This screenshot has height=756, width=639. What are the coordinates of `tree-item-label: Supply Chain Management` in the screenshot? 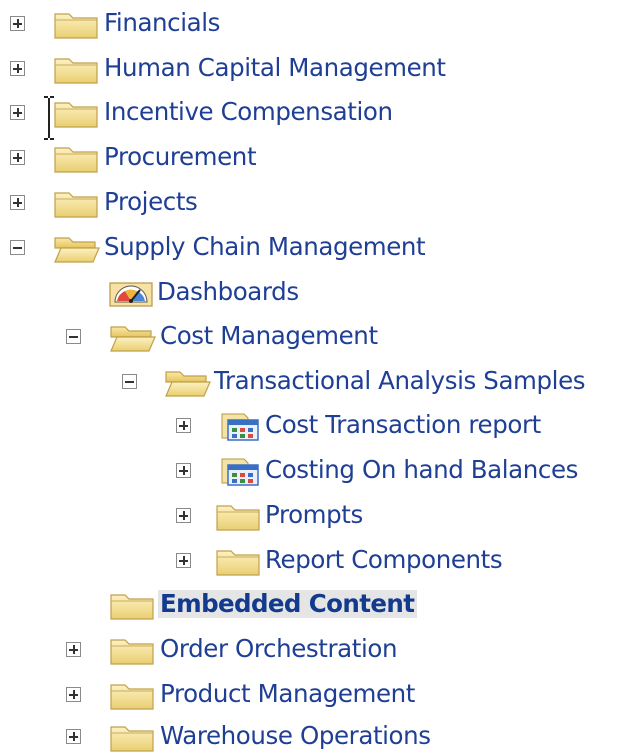 It's located at (265, 247).